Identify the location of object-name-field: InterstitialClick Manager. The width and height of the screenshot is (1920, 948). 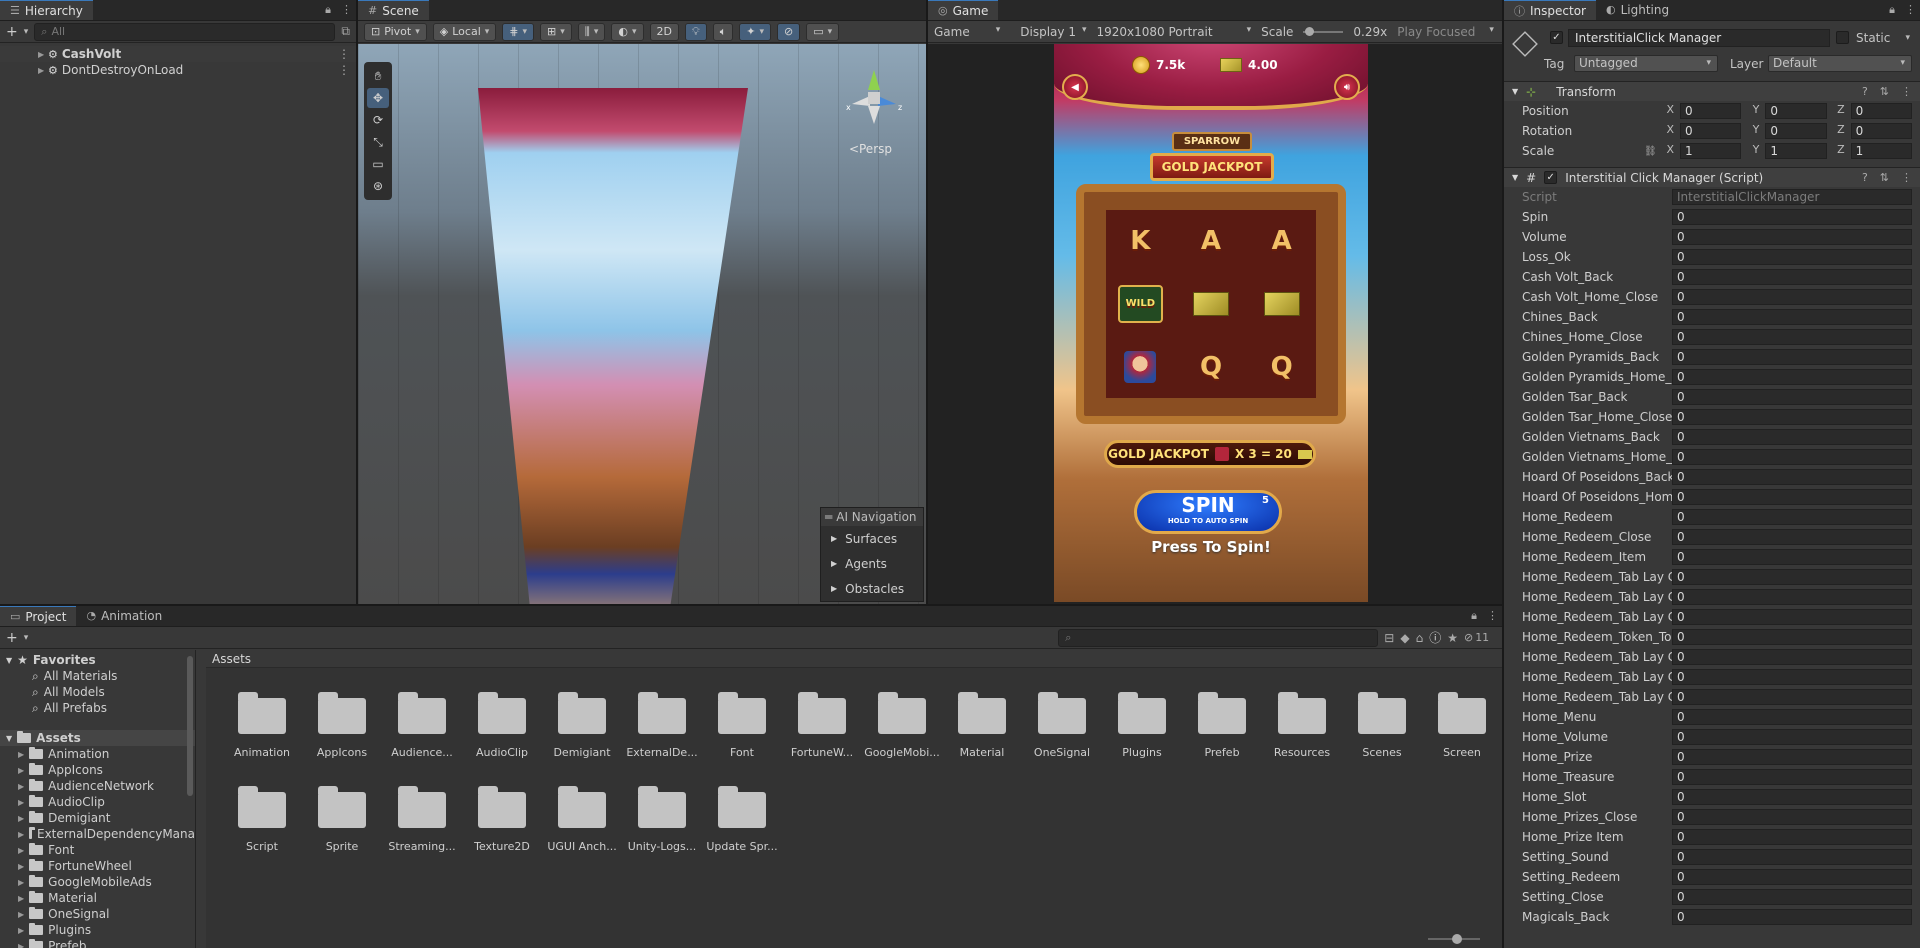
(1699, 38).